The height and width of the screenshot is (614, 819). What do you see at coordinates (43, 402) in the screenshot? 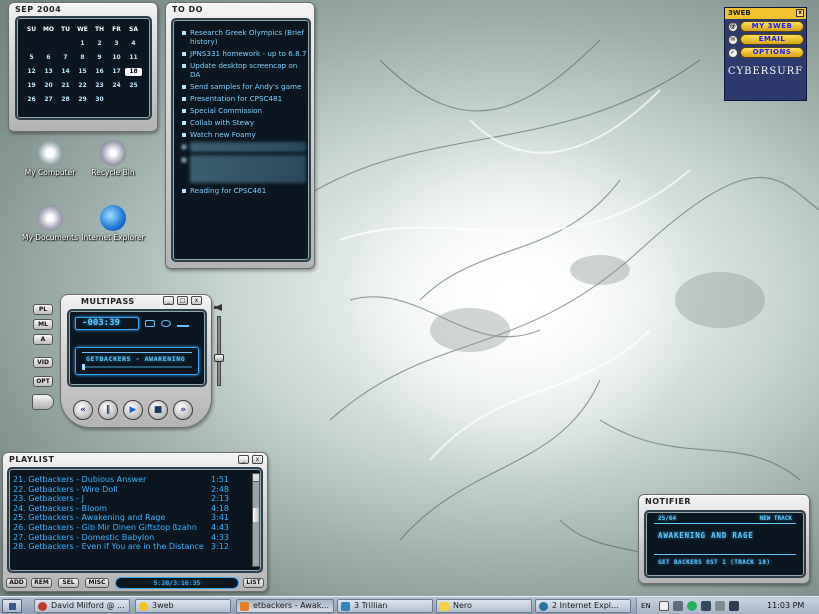
I see `eject-tab` at bounding box center [43, 402].